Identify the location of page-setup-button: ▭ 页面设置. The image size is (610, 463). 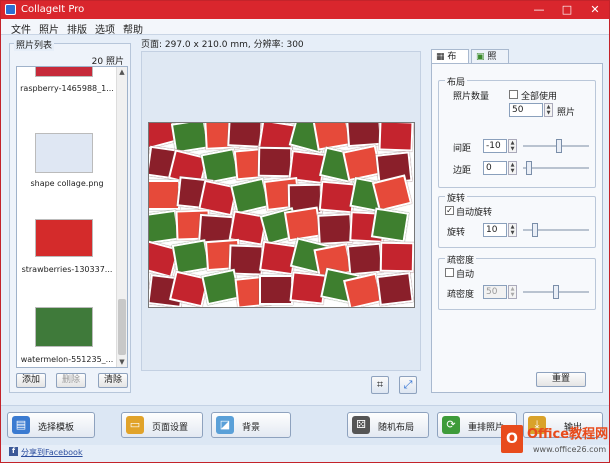
(162, 425).